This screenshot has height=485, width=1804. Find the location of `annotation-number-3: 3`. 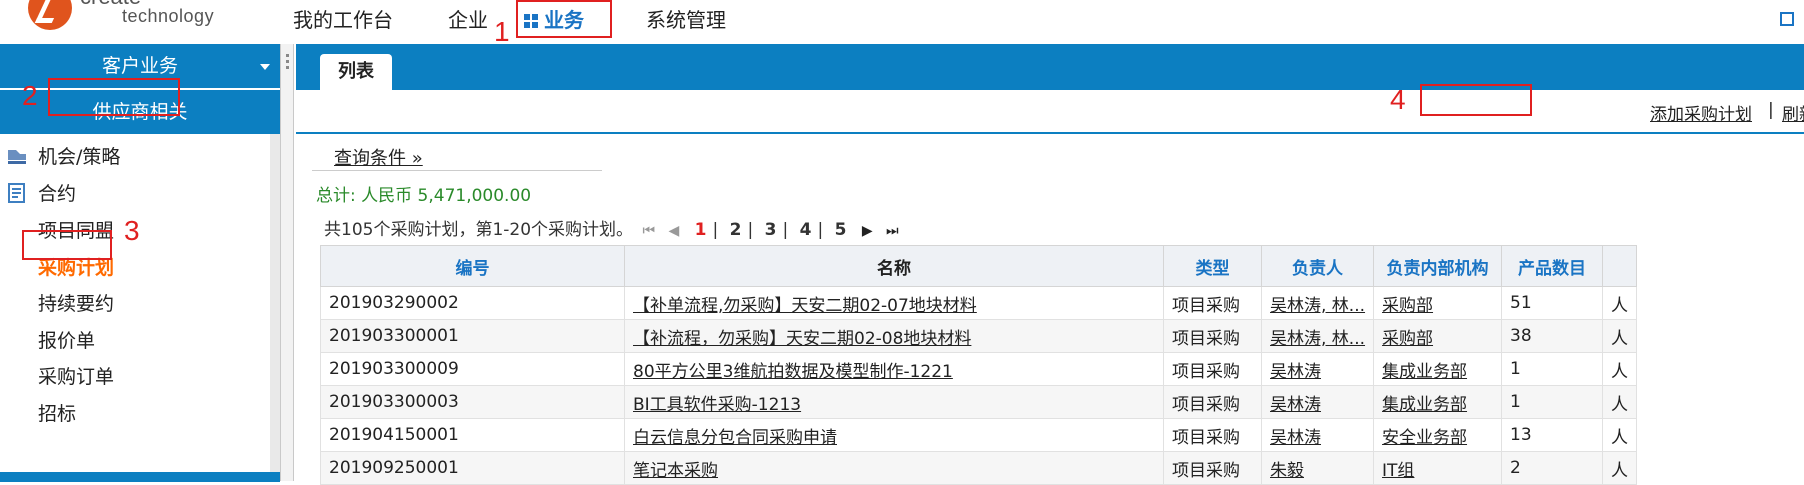

annotation-number-3: 3 is located at coordinates (132, 230).